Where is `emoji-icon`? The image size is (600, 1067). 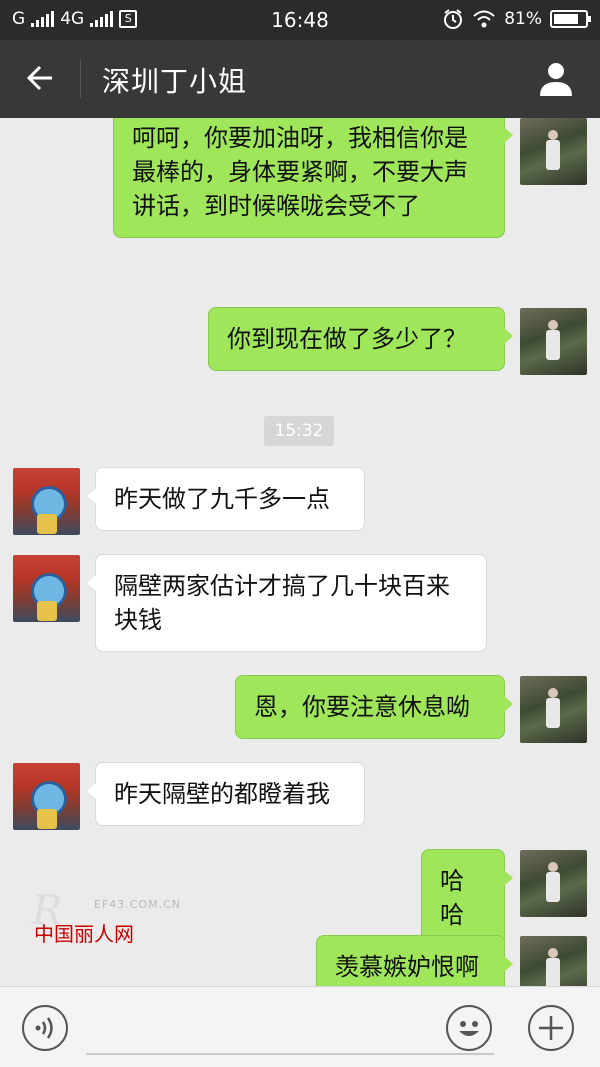
emoji-icon is located at coordinates (469, 1028).